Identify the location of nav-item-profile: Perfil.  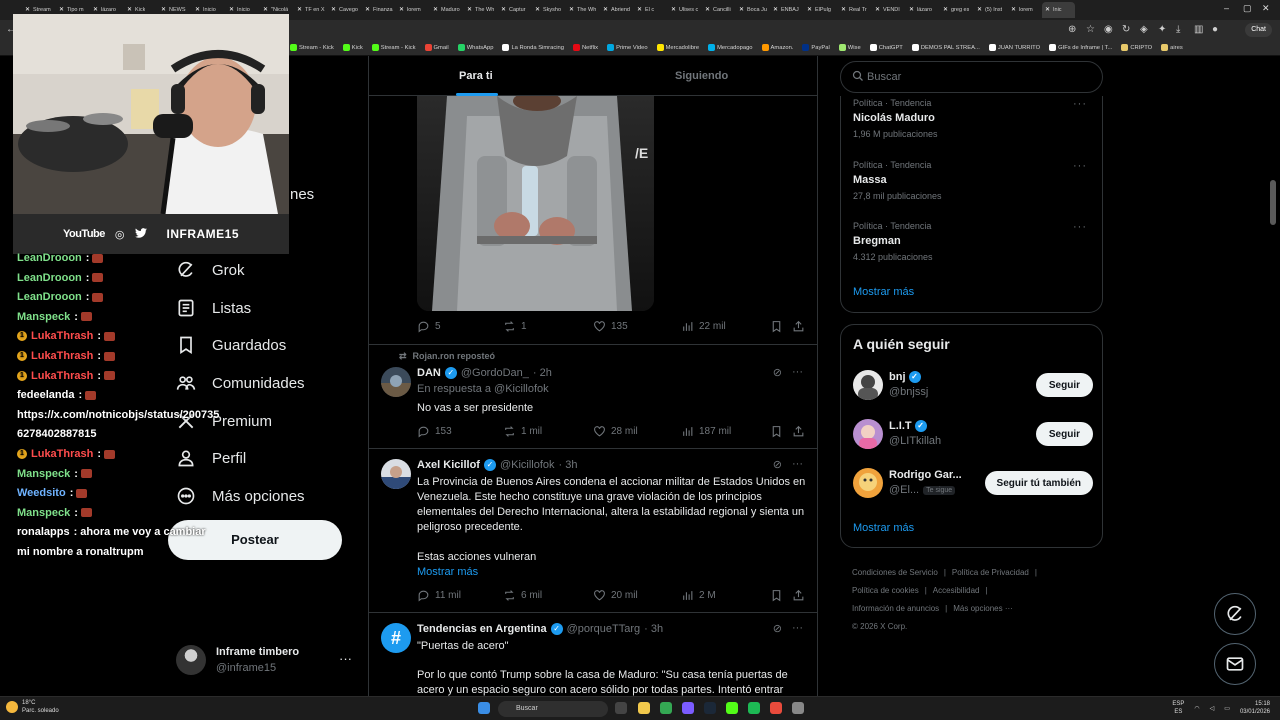
(211, 458).